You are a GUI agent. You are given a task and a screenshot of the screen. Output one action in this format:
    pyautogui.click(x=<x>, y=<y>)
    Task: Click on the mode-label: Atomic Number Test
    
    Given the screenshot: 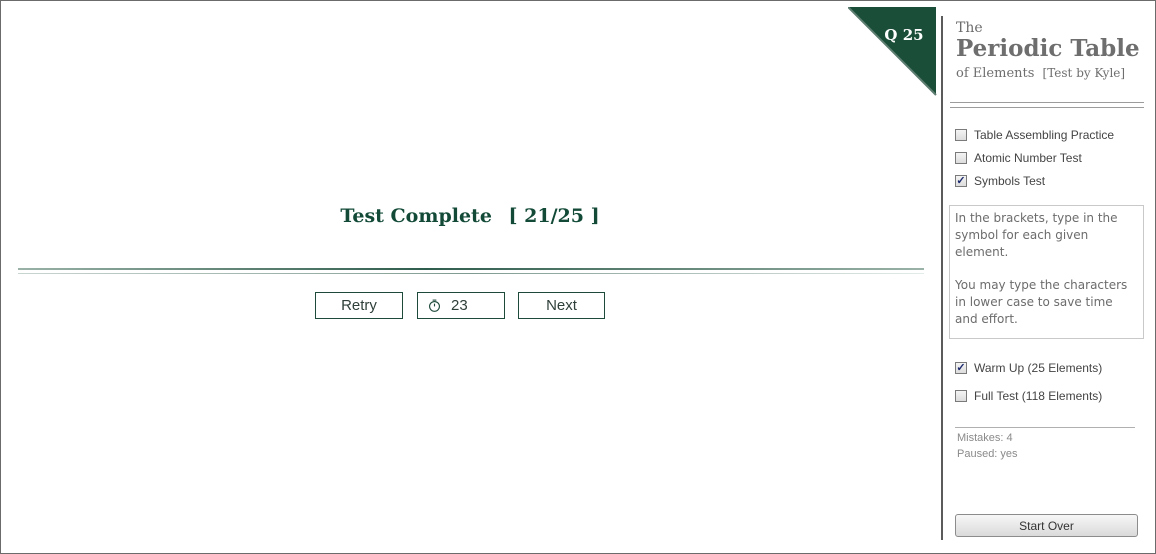 What is the action you would take?
    pyautogui.click(x=1028, y=158)
    